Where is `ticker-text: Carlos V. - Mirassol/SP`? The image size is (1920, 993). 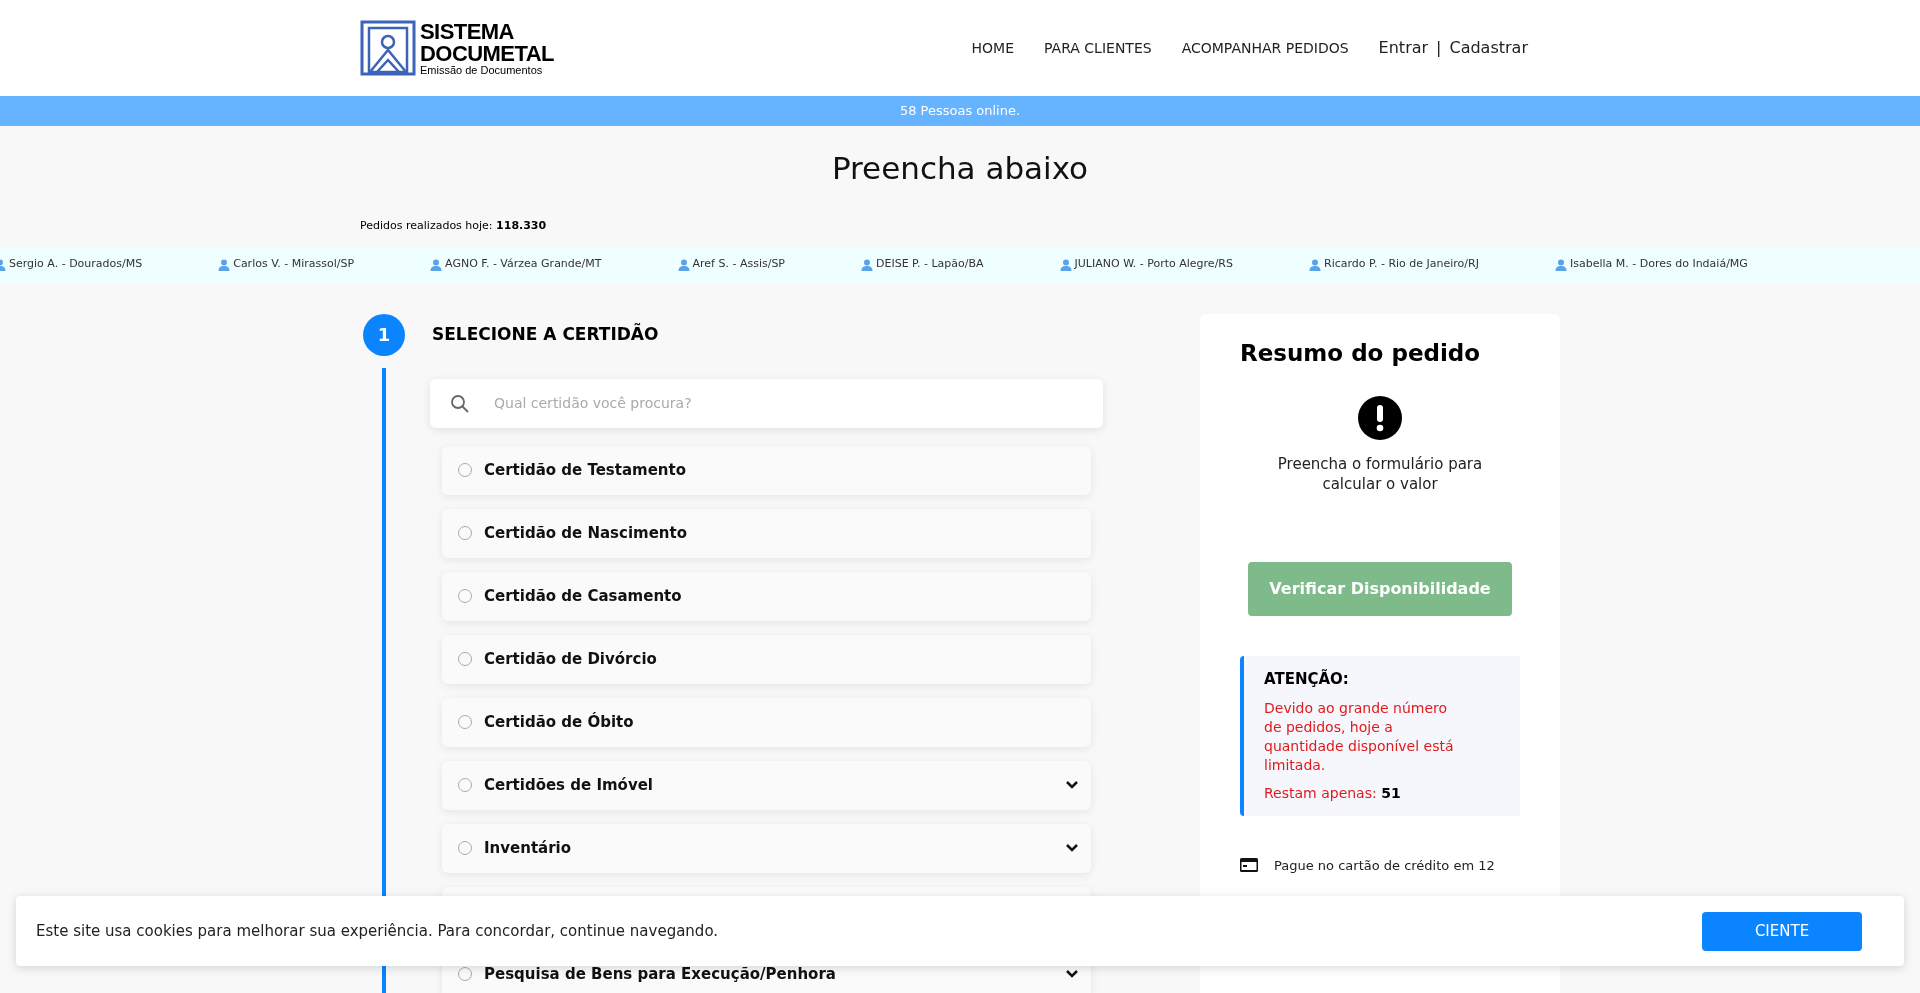
ticker-text: Carlos V. - Mirassol/SP is located at coordinates (294, 264).